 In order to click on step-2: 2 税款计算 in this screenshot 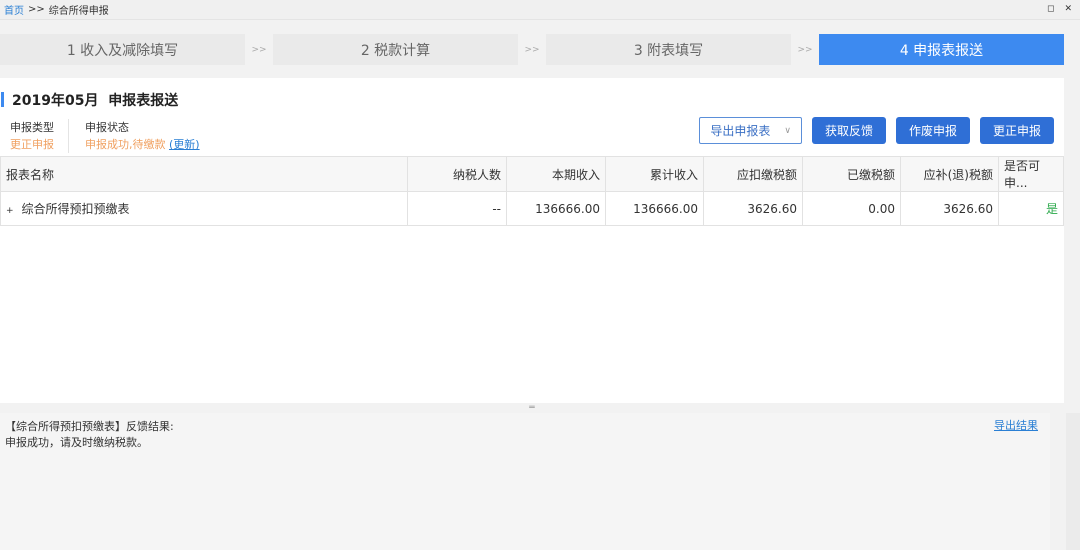, I will do `click(395, 49)`.